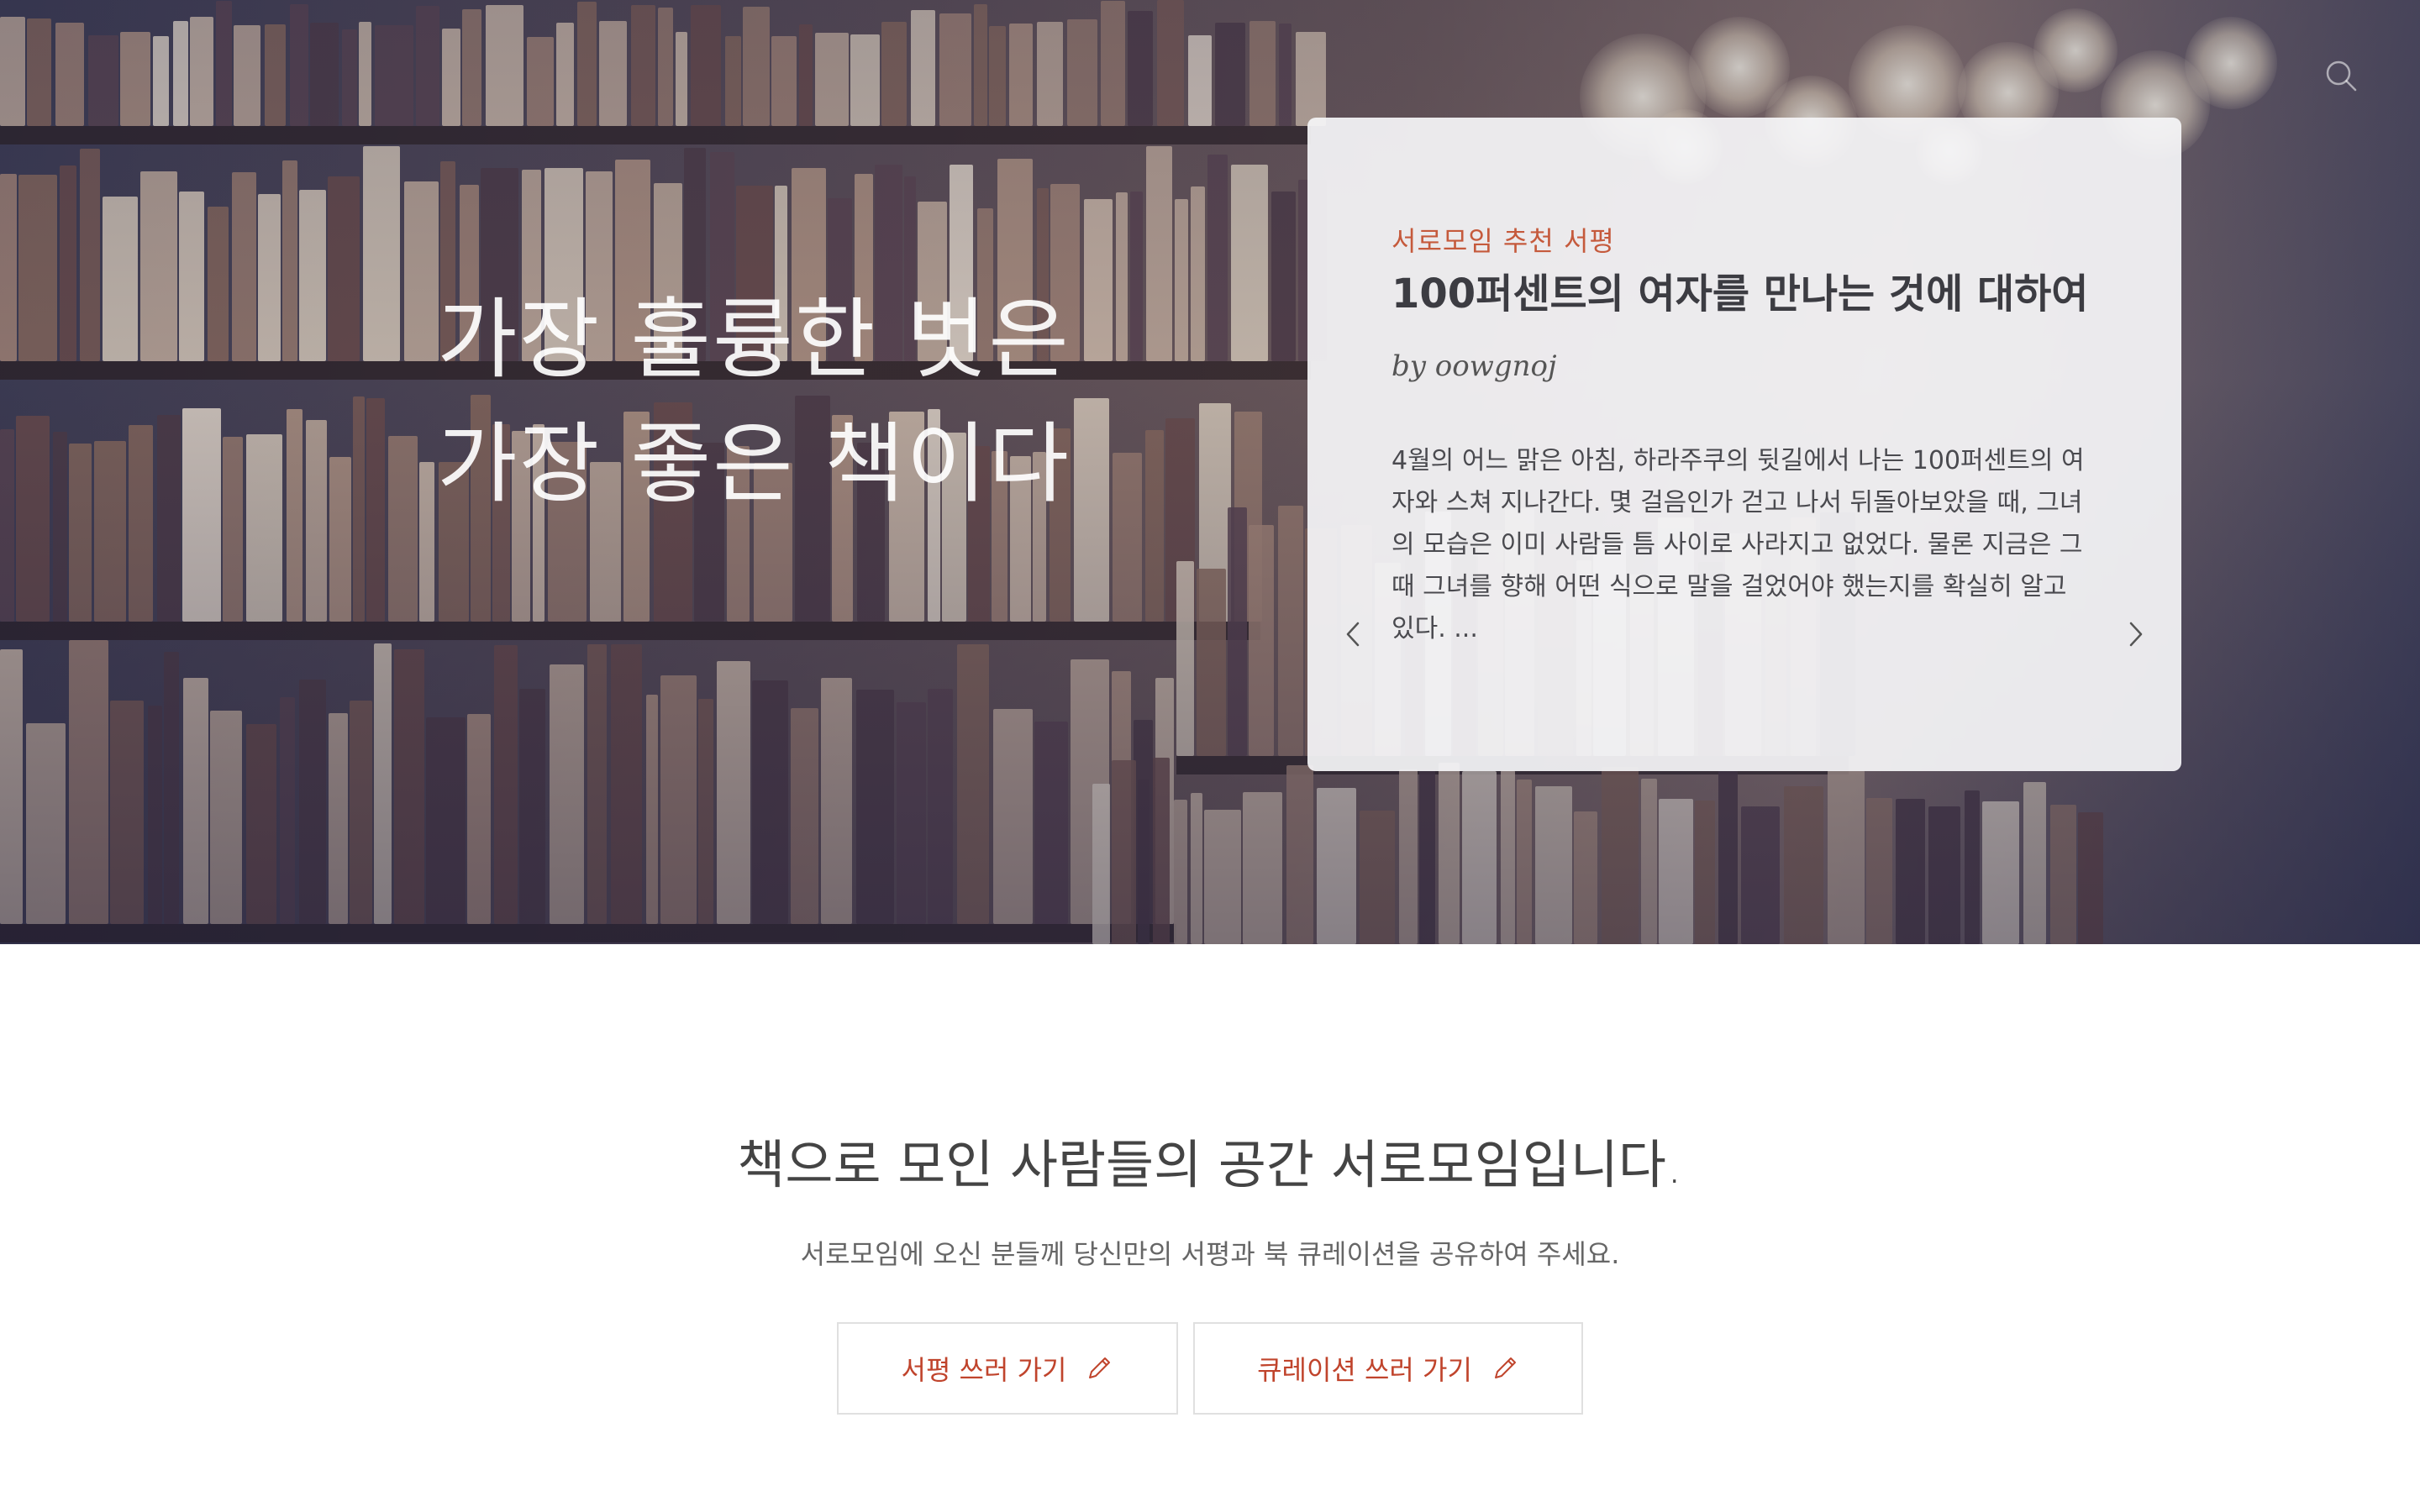  I want to click on review-author: by oowgnoj, so click(1474, 366).